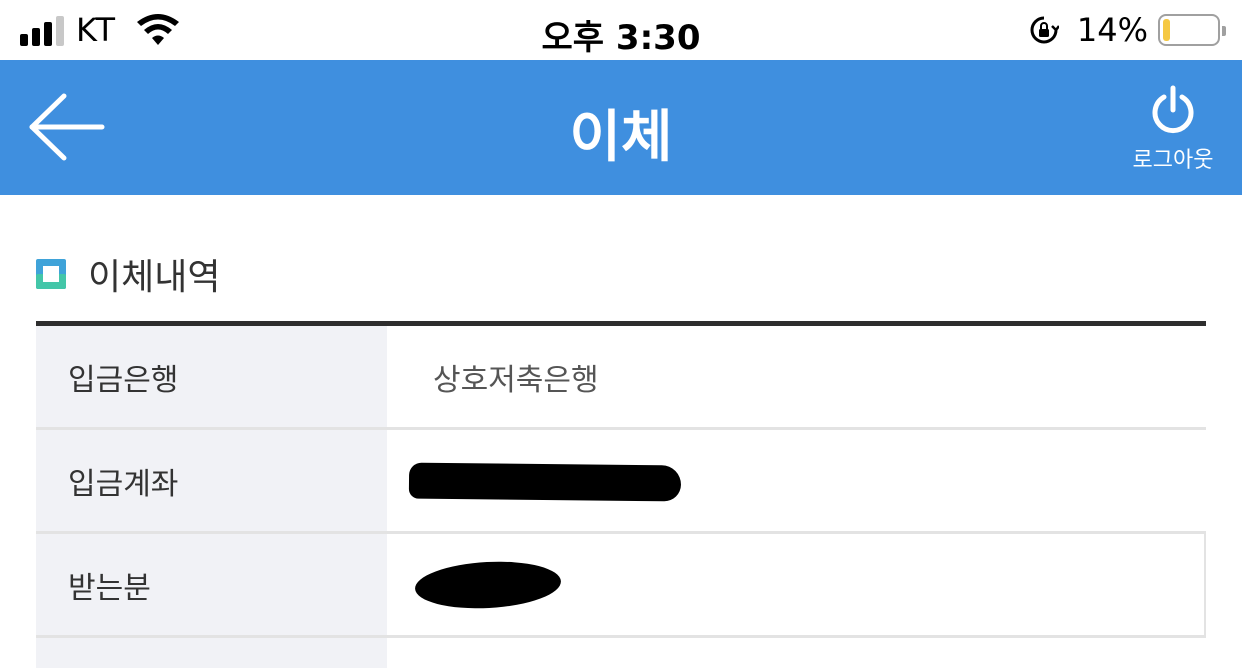 Image resolution: width=1242 pixels, height=668 pixels. What do you see at coordinates (1166, 30) in the screenshot?
I see `battery-level-fill` at bounding box center [1166, 30].